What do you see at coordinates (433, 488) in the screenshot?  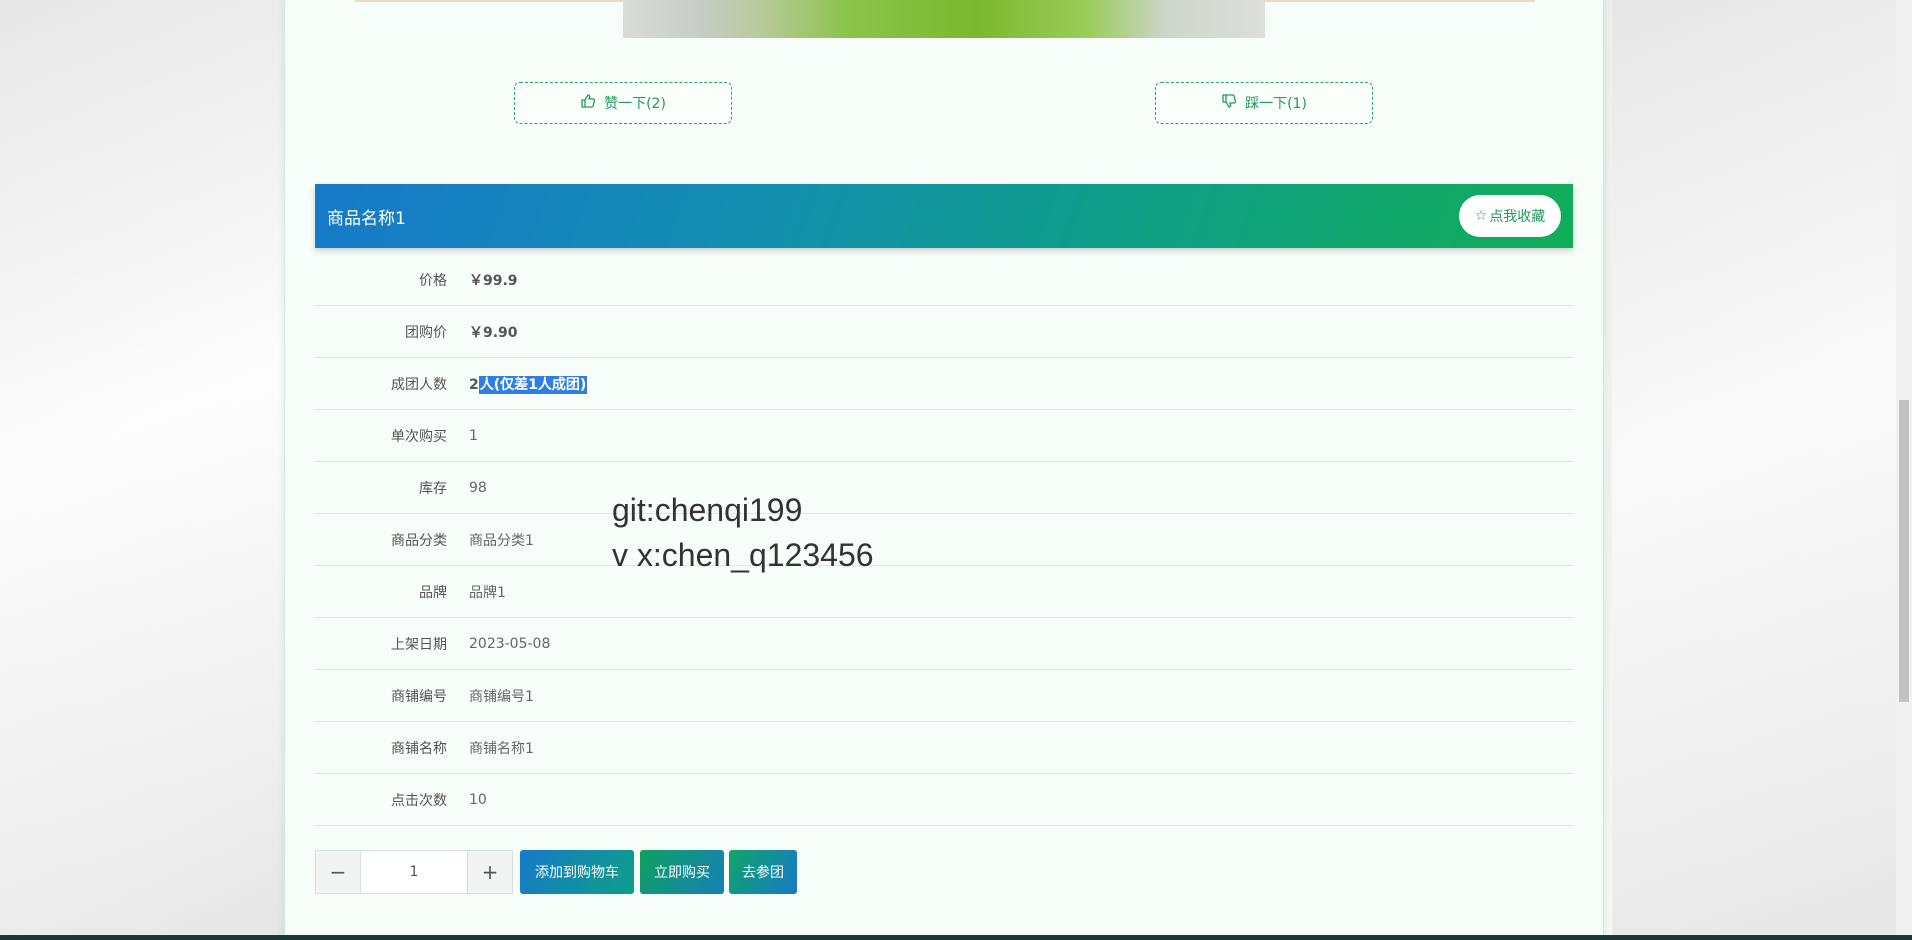 I see `info-label: 库存` at bounding box center [433, 488].